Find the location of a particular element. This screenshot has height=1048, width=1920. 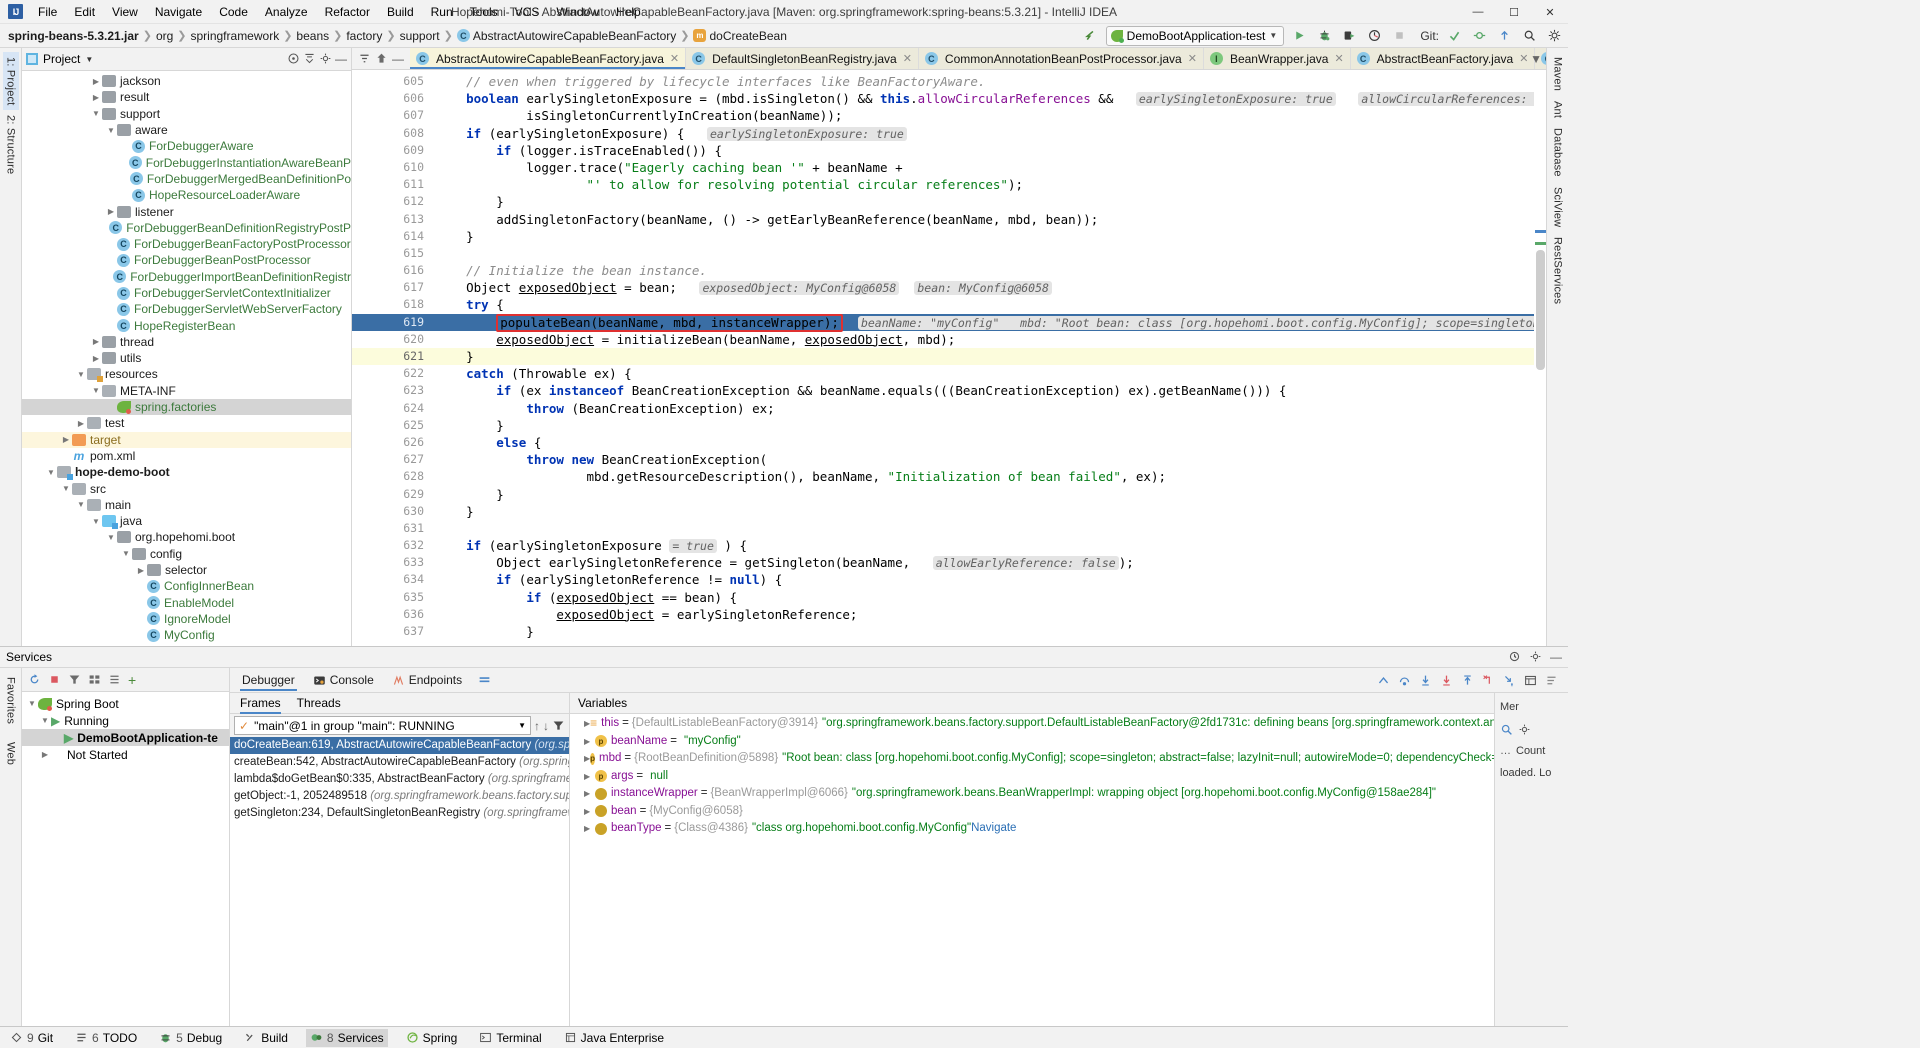

line-number: 609 is located at coordinates (391, 150).